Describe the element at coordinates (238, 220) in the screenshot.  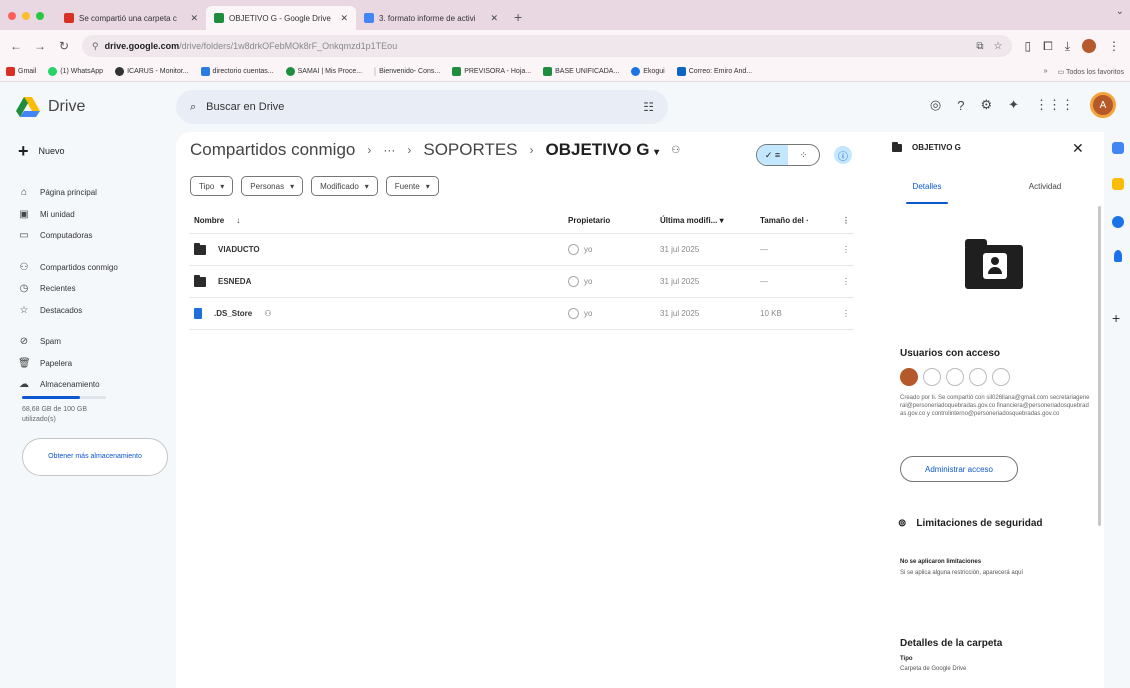
I see `sort-arrow-icon: ↓` at that location.